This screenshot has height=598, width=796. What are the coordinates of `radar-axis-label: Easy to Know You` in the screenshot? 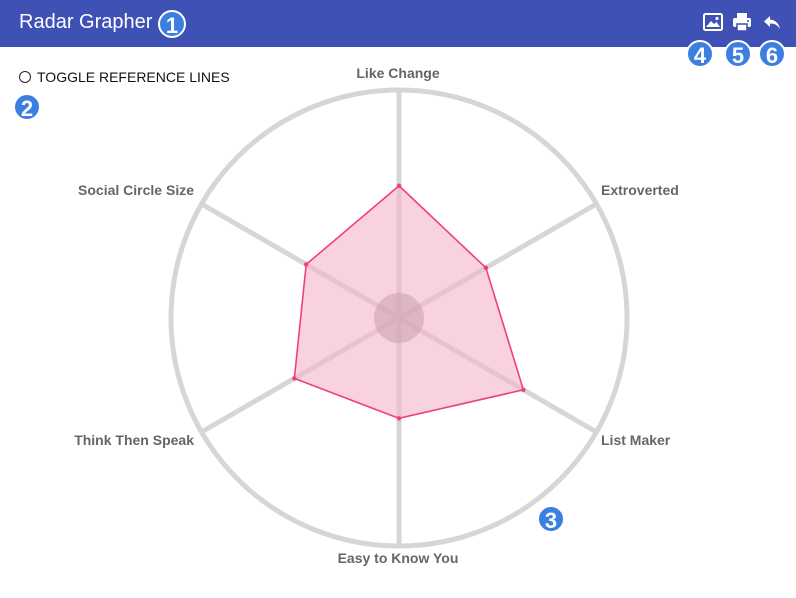 It's located at (398, 558).